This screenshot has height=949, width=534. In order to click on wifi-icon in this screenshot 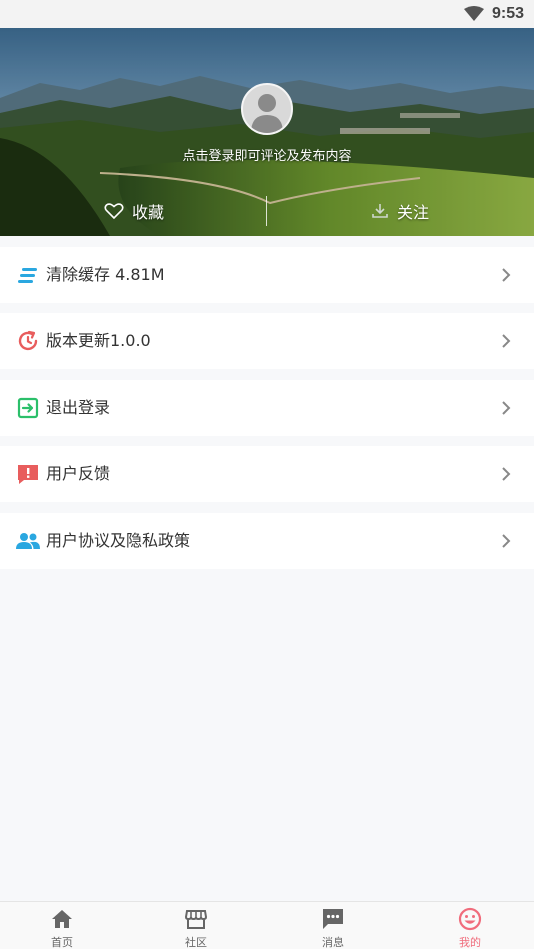, I will do `click(474, 13)`.